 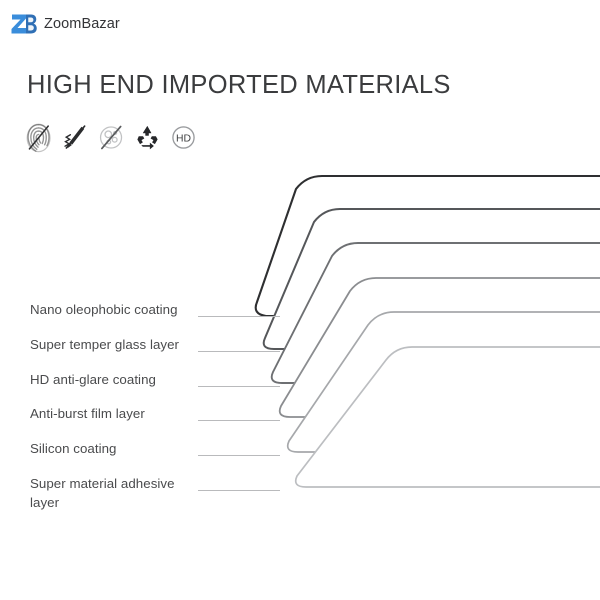 I want to click on callout-nano-oleophobic-coating: Nano oleophobic coating, so click(x=155, y=309).